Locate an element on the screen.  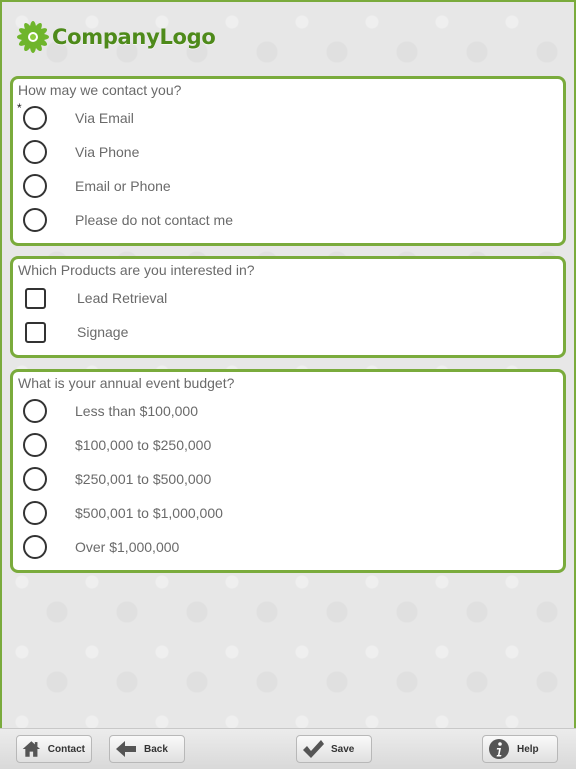
contact-option-phone: Via Phone is located at coordinates (81, 152).